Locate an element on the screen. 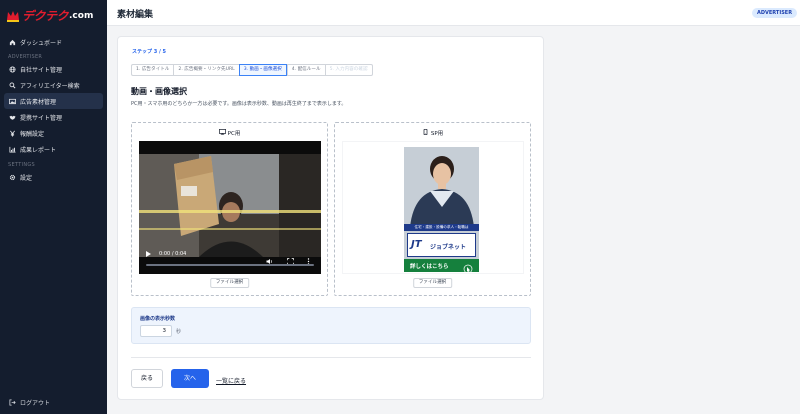 The height and width of the screenshot is (414, 800). logout-button: ログアウト is located at coordinates (29, 402).